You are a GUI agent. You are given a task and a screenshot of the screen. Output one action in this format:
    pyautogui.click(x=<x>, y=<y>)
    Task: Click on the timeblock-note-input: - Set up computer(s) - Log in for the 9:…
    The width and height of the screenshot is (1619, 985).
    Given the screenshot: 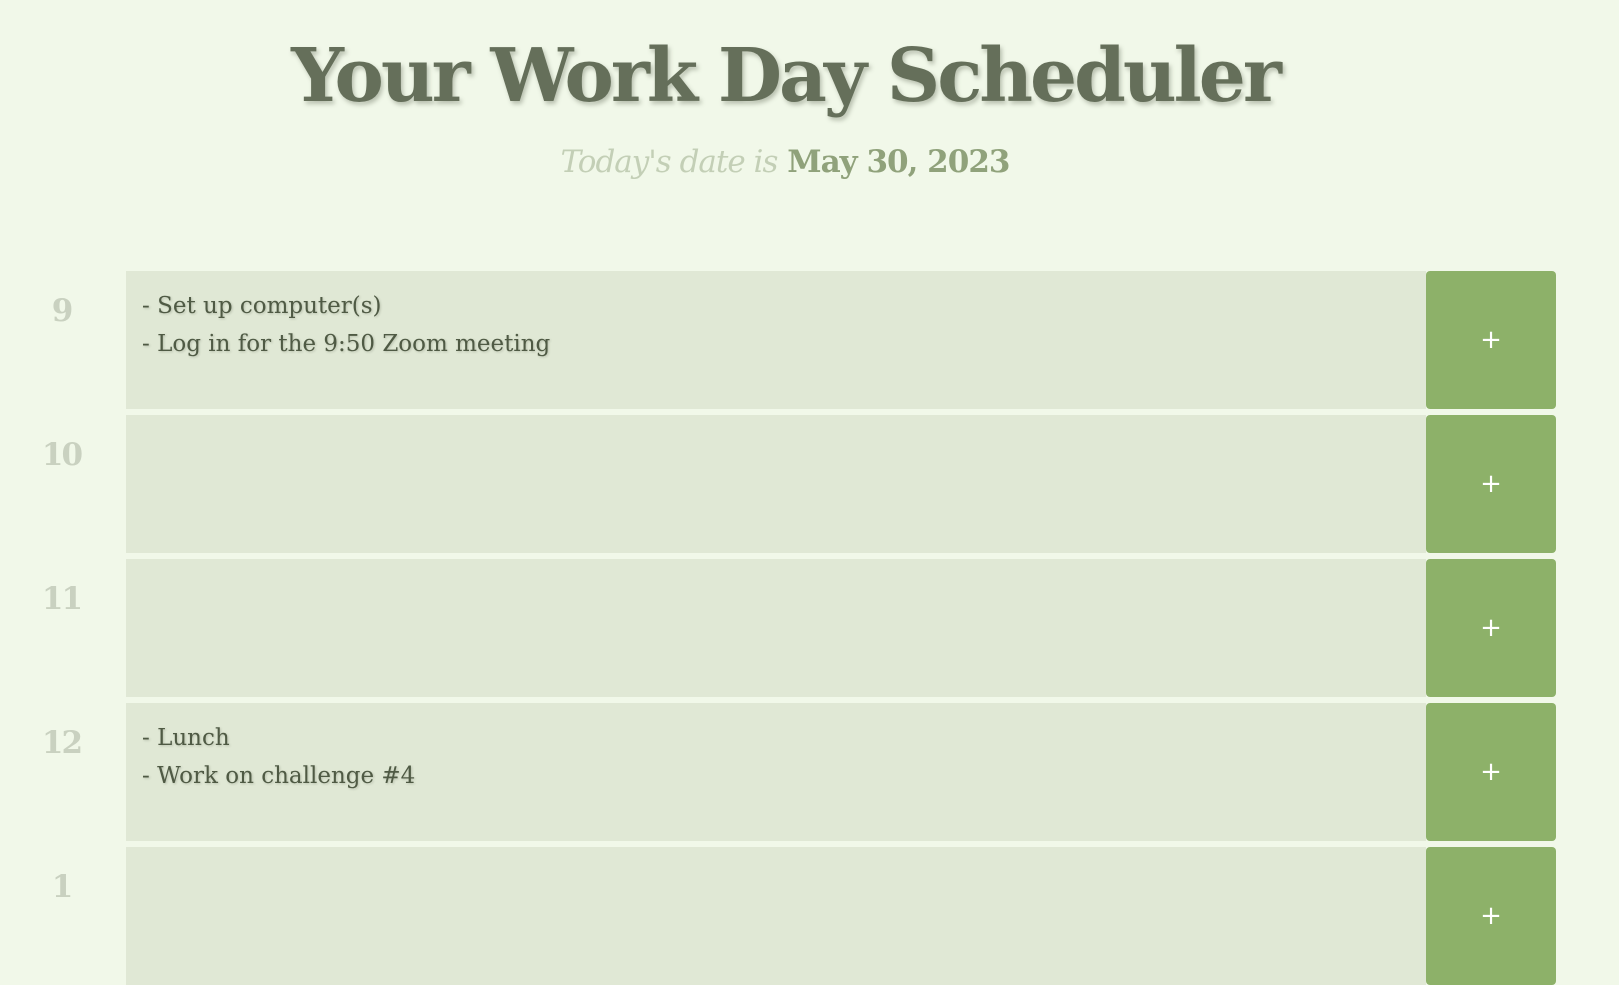 What is the action you would take?
    pyautogui.click(x=776, y=340)
    